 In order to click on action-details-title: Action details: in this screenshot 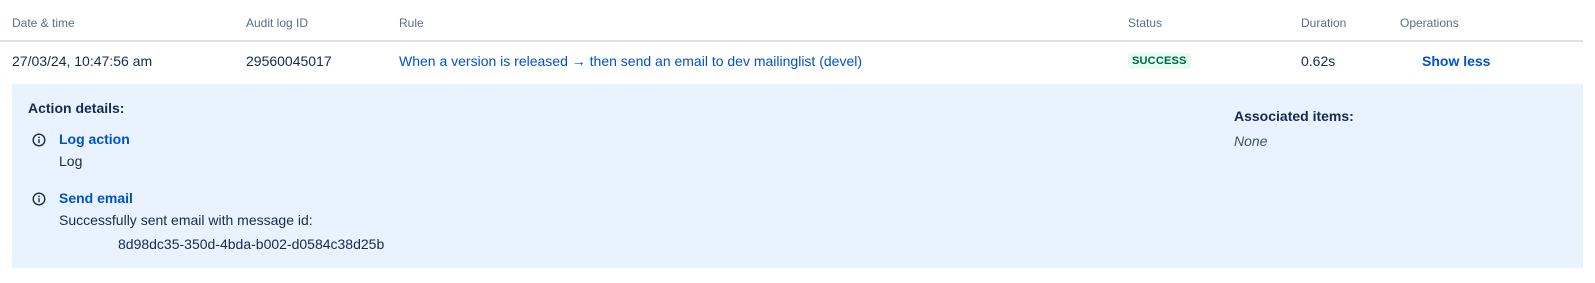, I will do `click(76, 108)`.